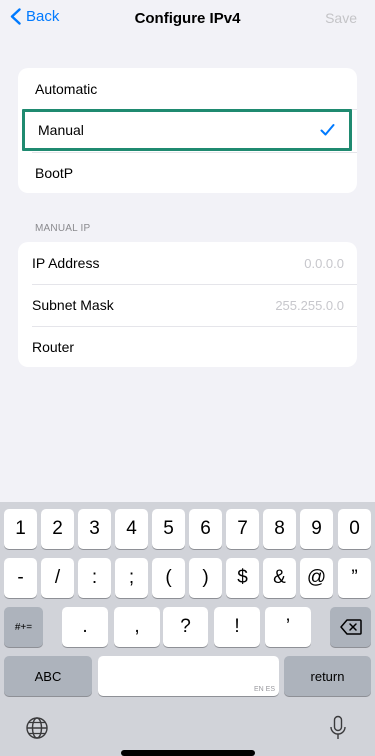  What do you see at coordinates (205, 529) in the screenshot?
I see `key-6: 6` at bounding box center [205, 529].